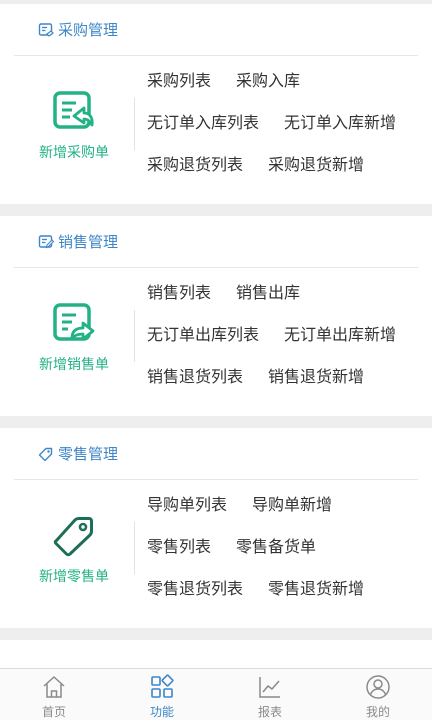 The width and height of the screenshot is (432, 720). What do you see at coordinates (54, 687) in the screenshot?
I see `home-icon` at bounding box center [54, 687].